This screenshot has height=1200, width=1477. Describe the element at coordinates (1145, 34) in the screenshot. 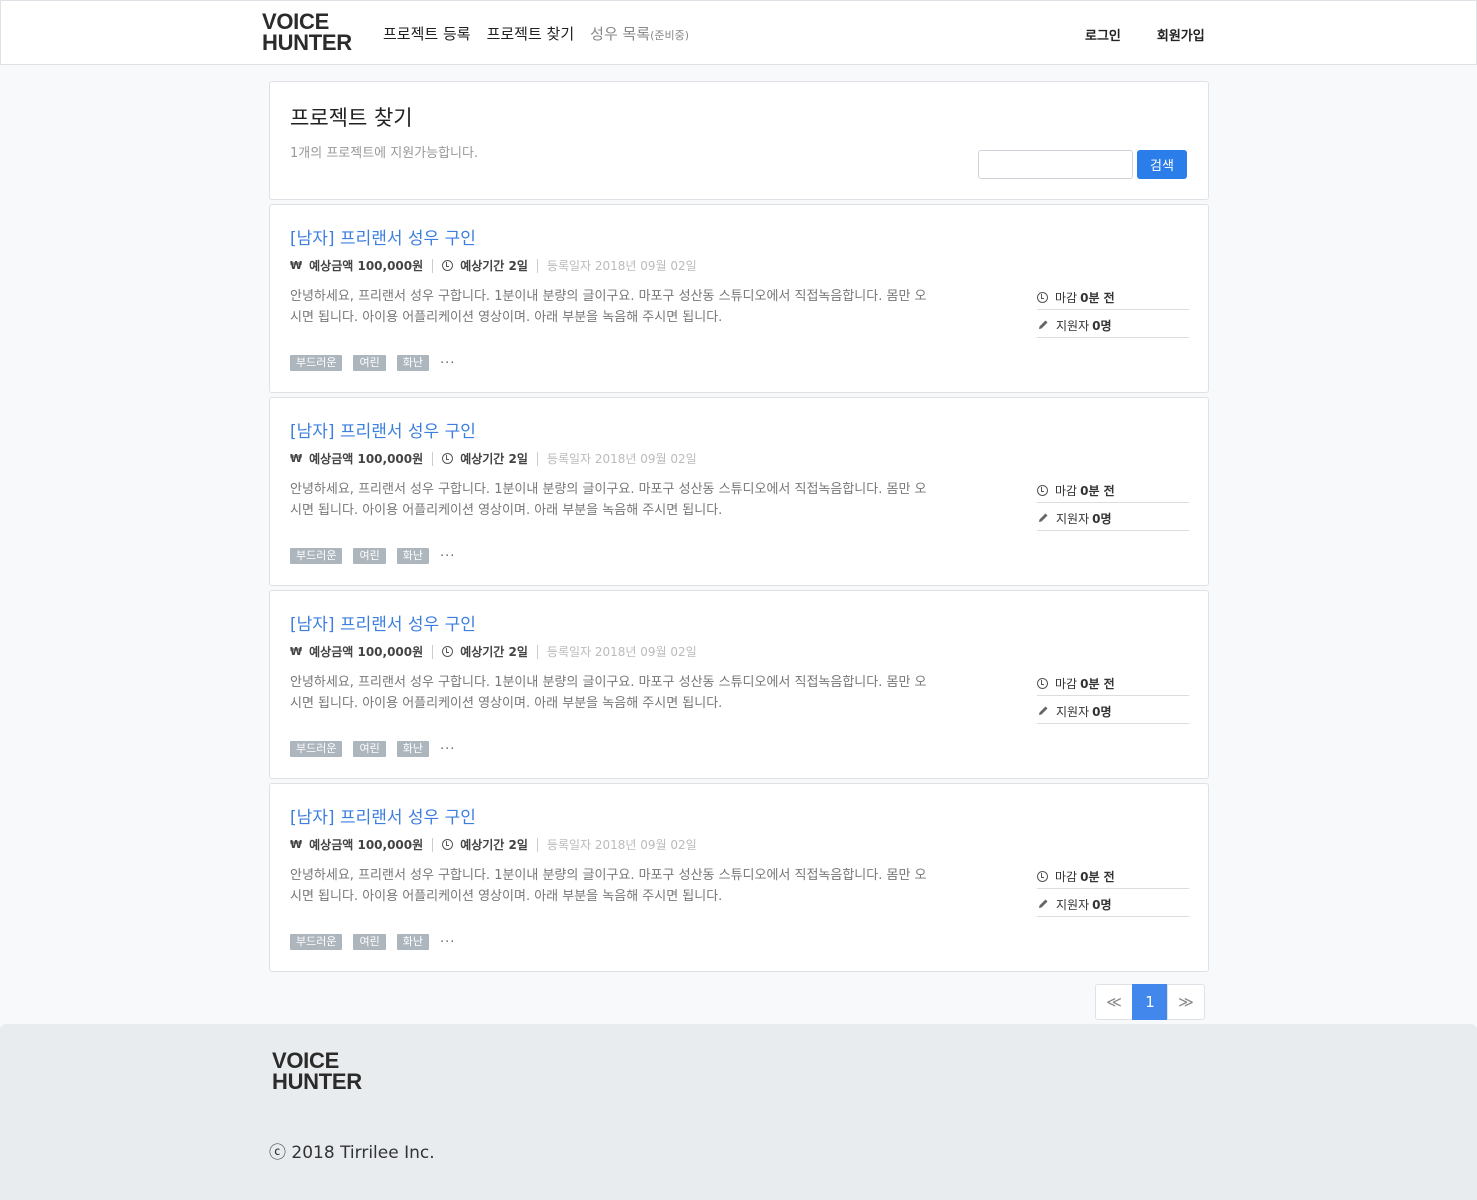

I see `auth-nav: 로그인 회원가입` at that location.